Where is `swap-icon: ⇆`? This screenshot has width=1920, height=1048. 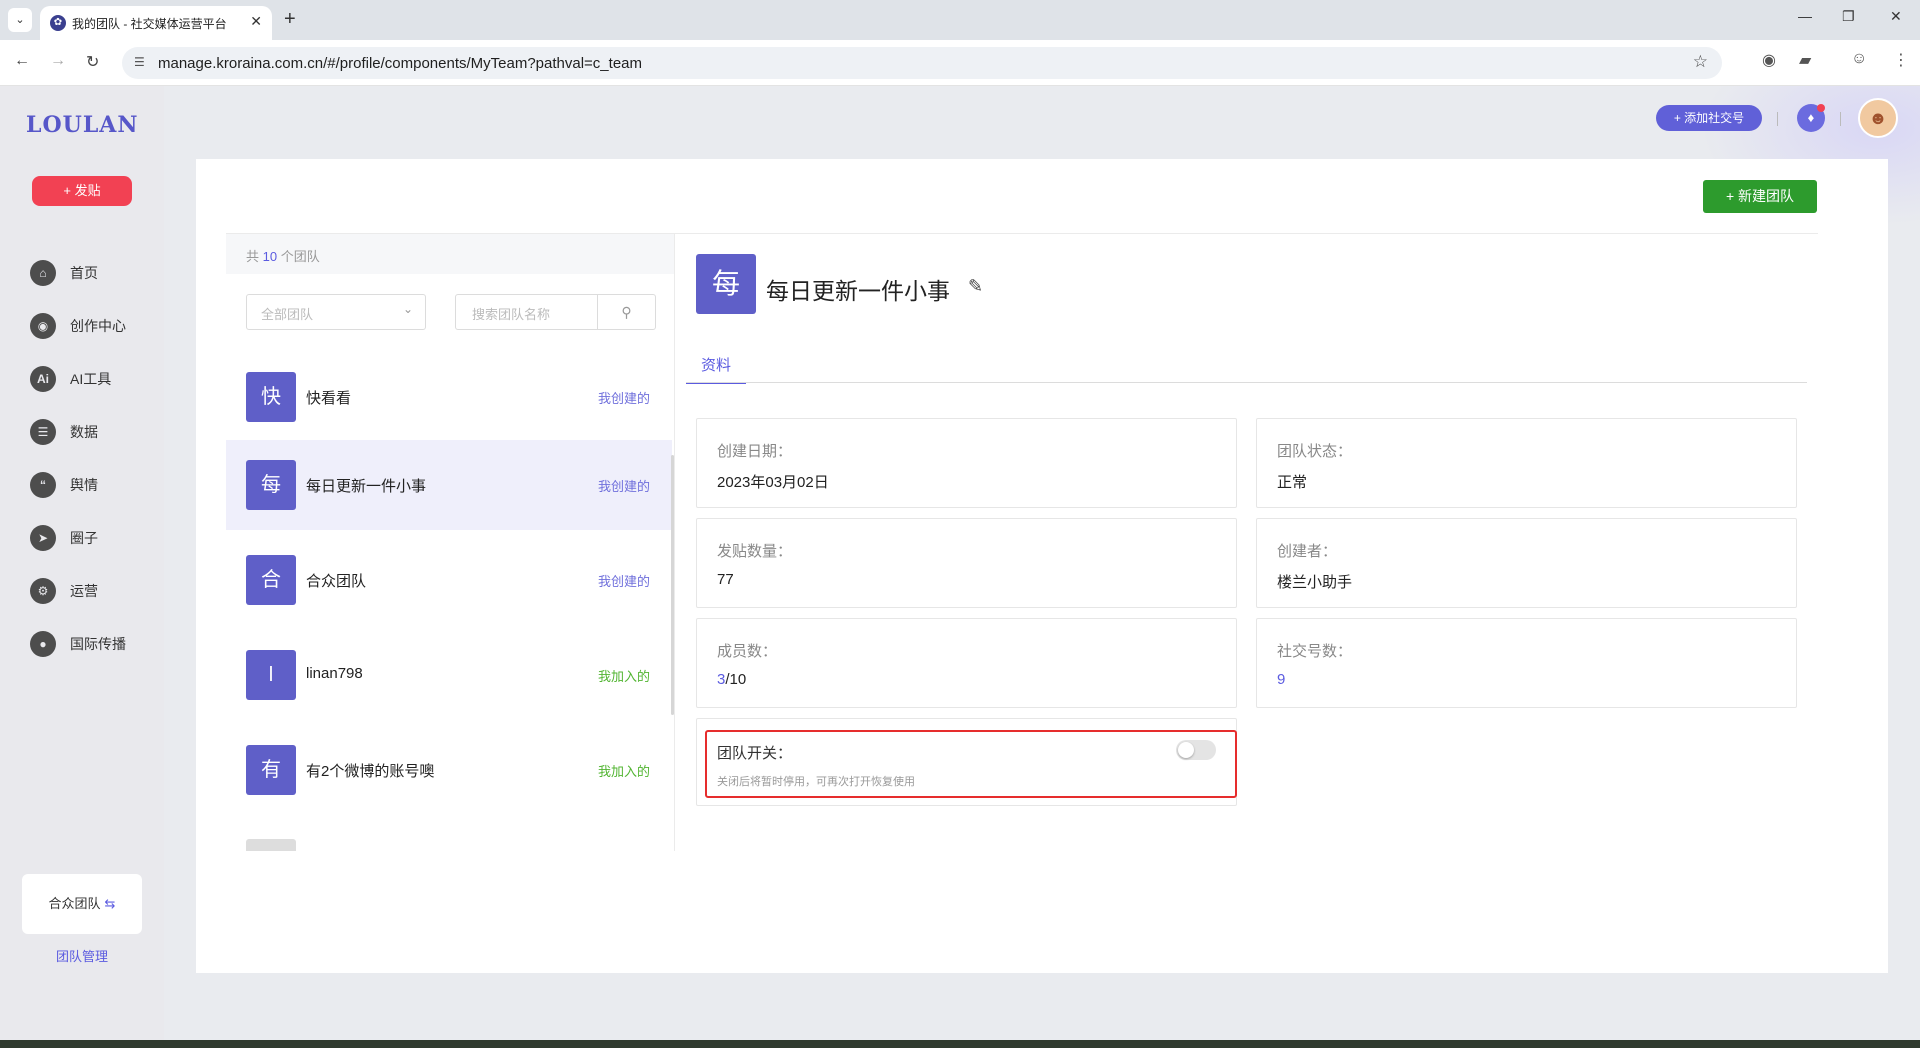
swap-icon: ⇆ is located at coordinates (110, 903).